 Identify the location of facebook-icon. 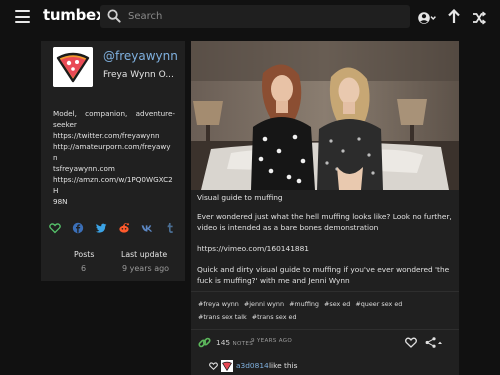
(78, 226).